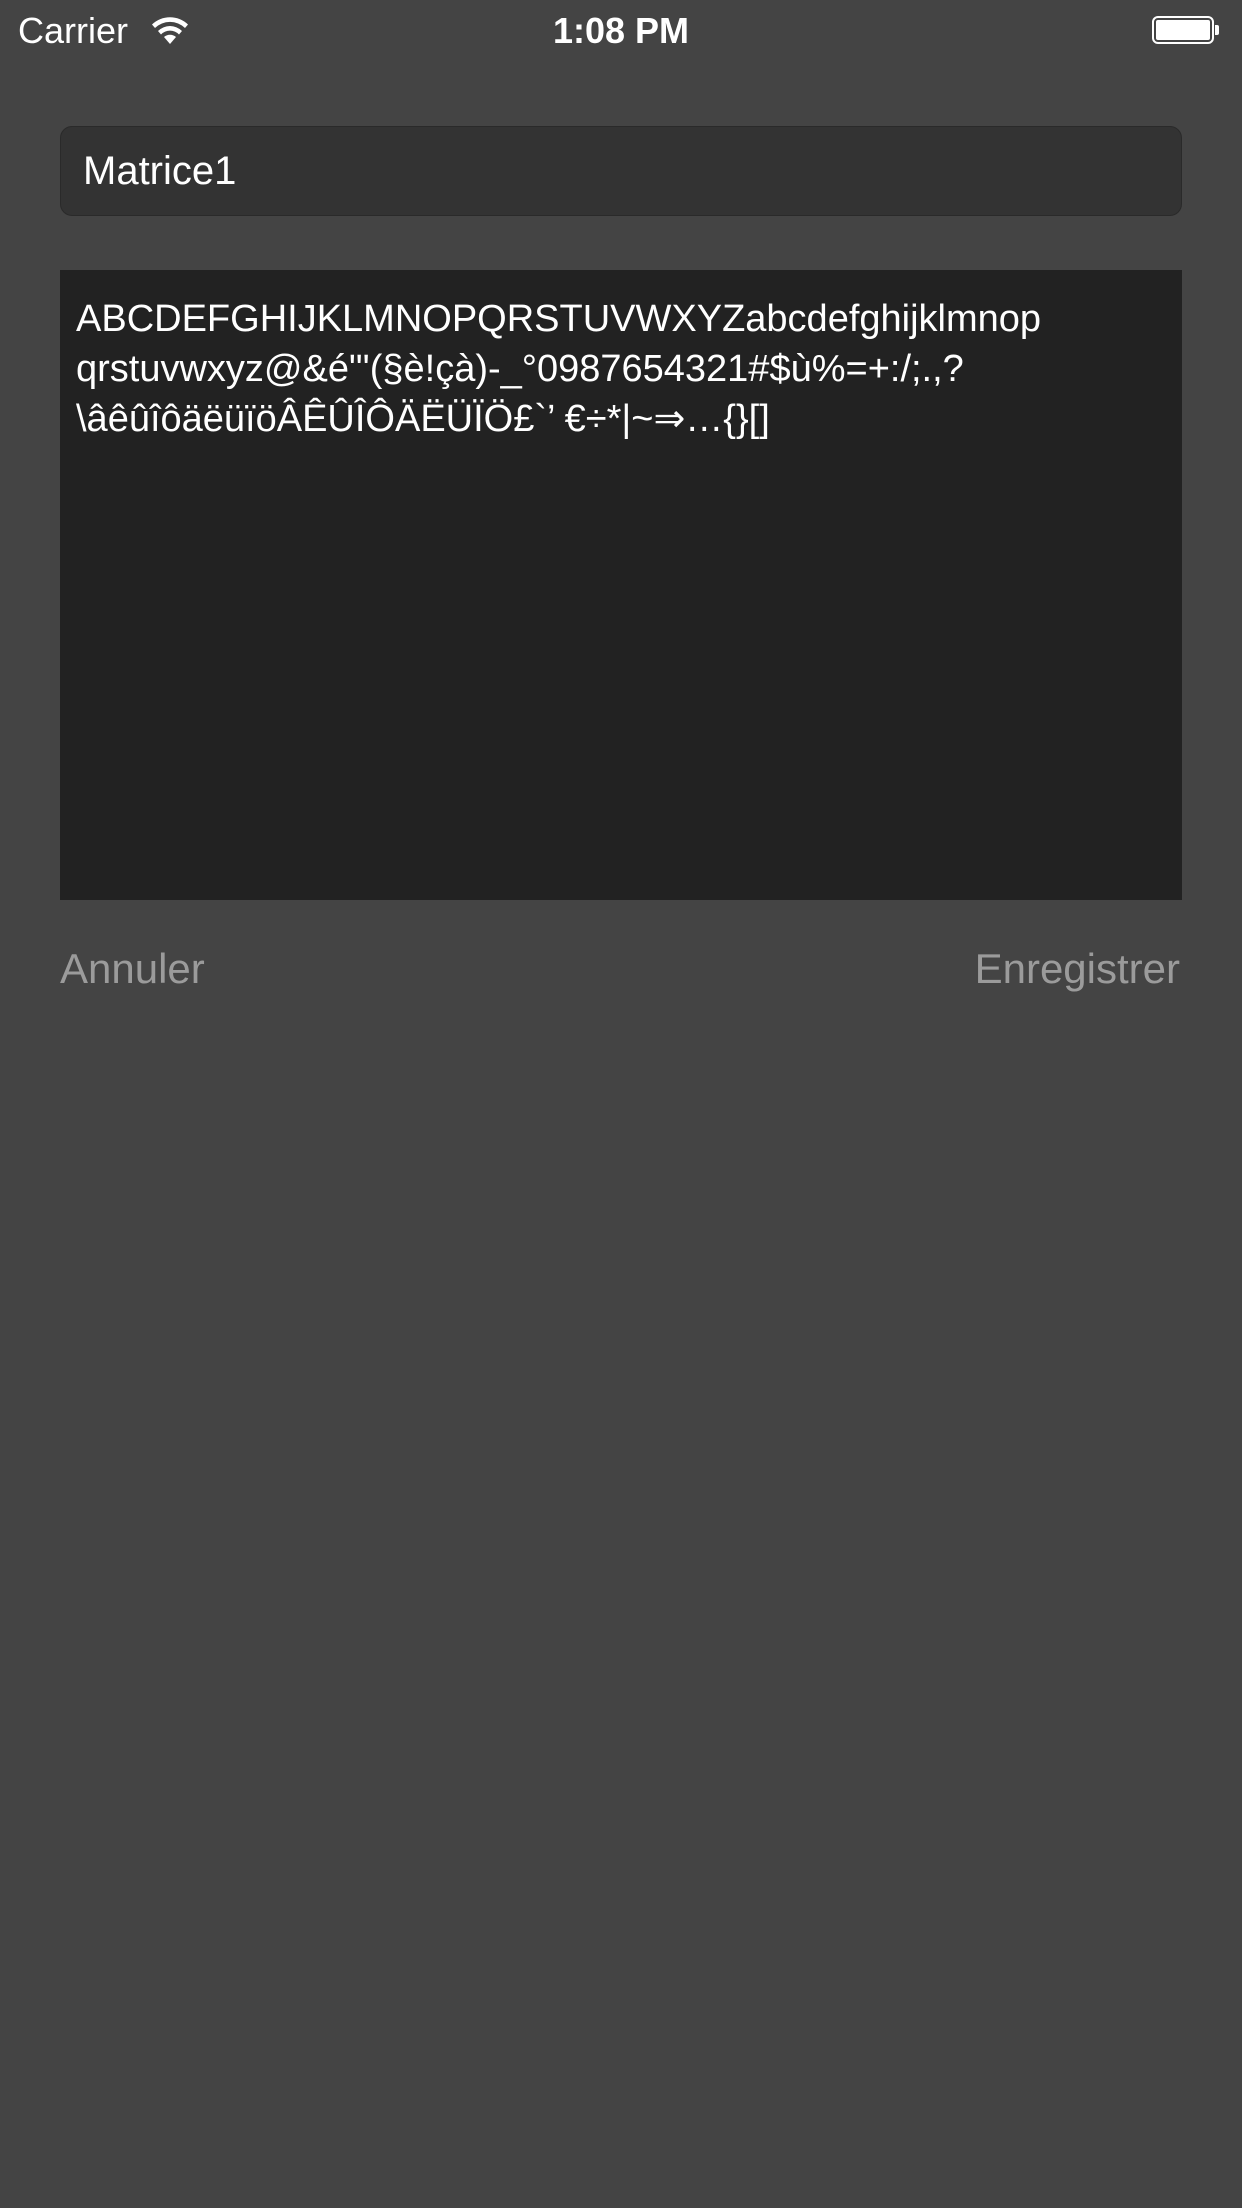 The width and height of the screenshot is (1242, 2208). I want to click on battery-icon, so click(1185, 31).